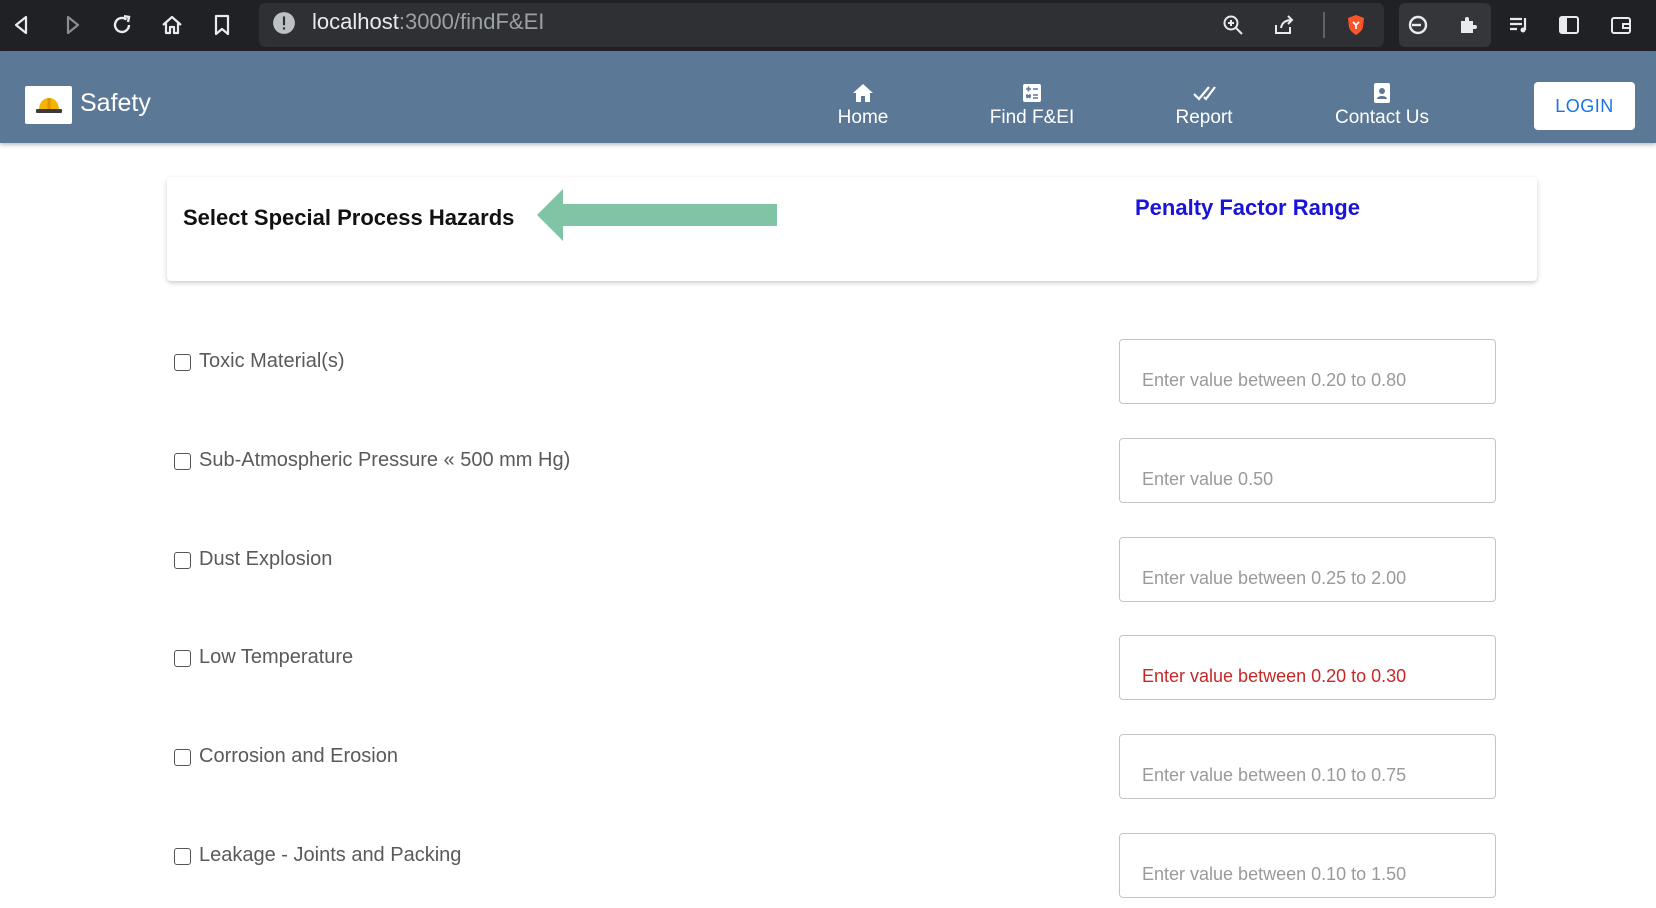  What do you see at coordinates (1307, 470) in the screenshot?
I see `sub-atmospheric-pressure-input` at bounding box center [1307, 470].